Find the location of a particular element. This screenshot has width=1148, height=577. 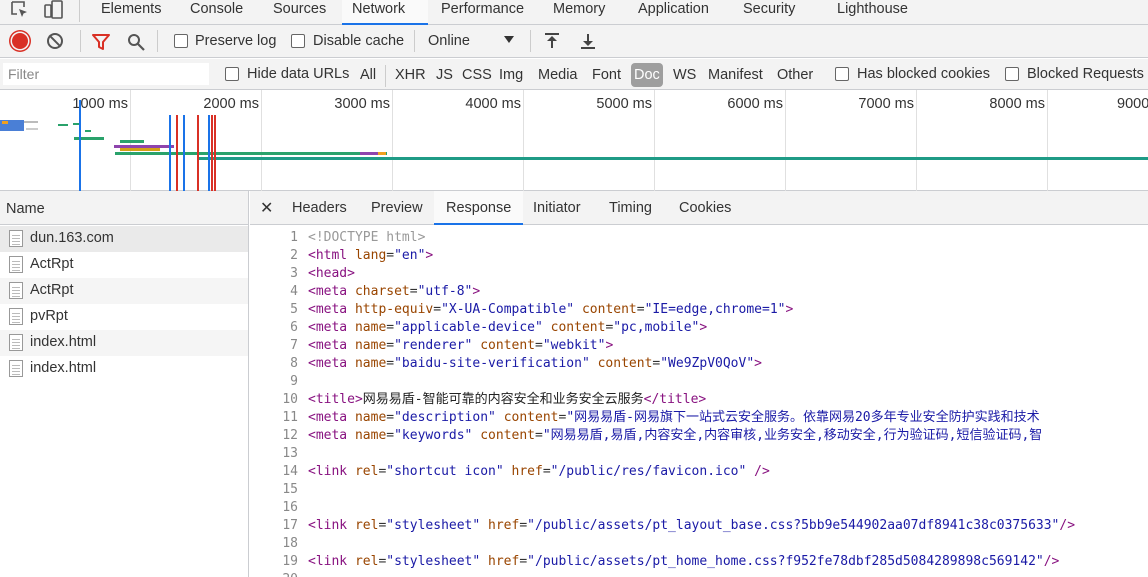

record-button is located at coordinates (20, 41).